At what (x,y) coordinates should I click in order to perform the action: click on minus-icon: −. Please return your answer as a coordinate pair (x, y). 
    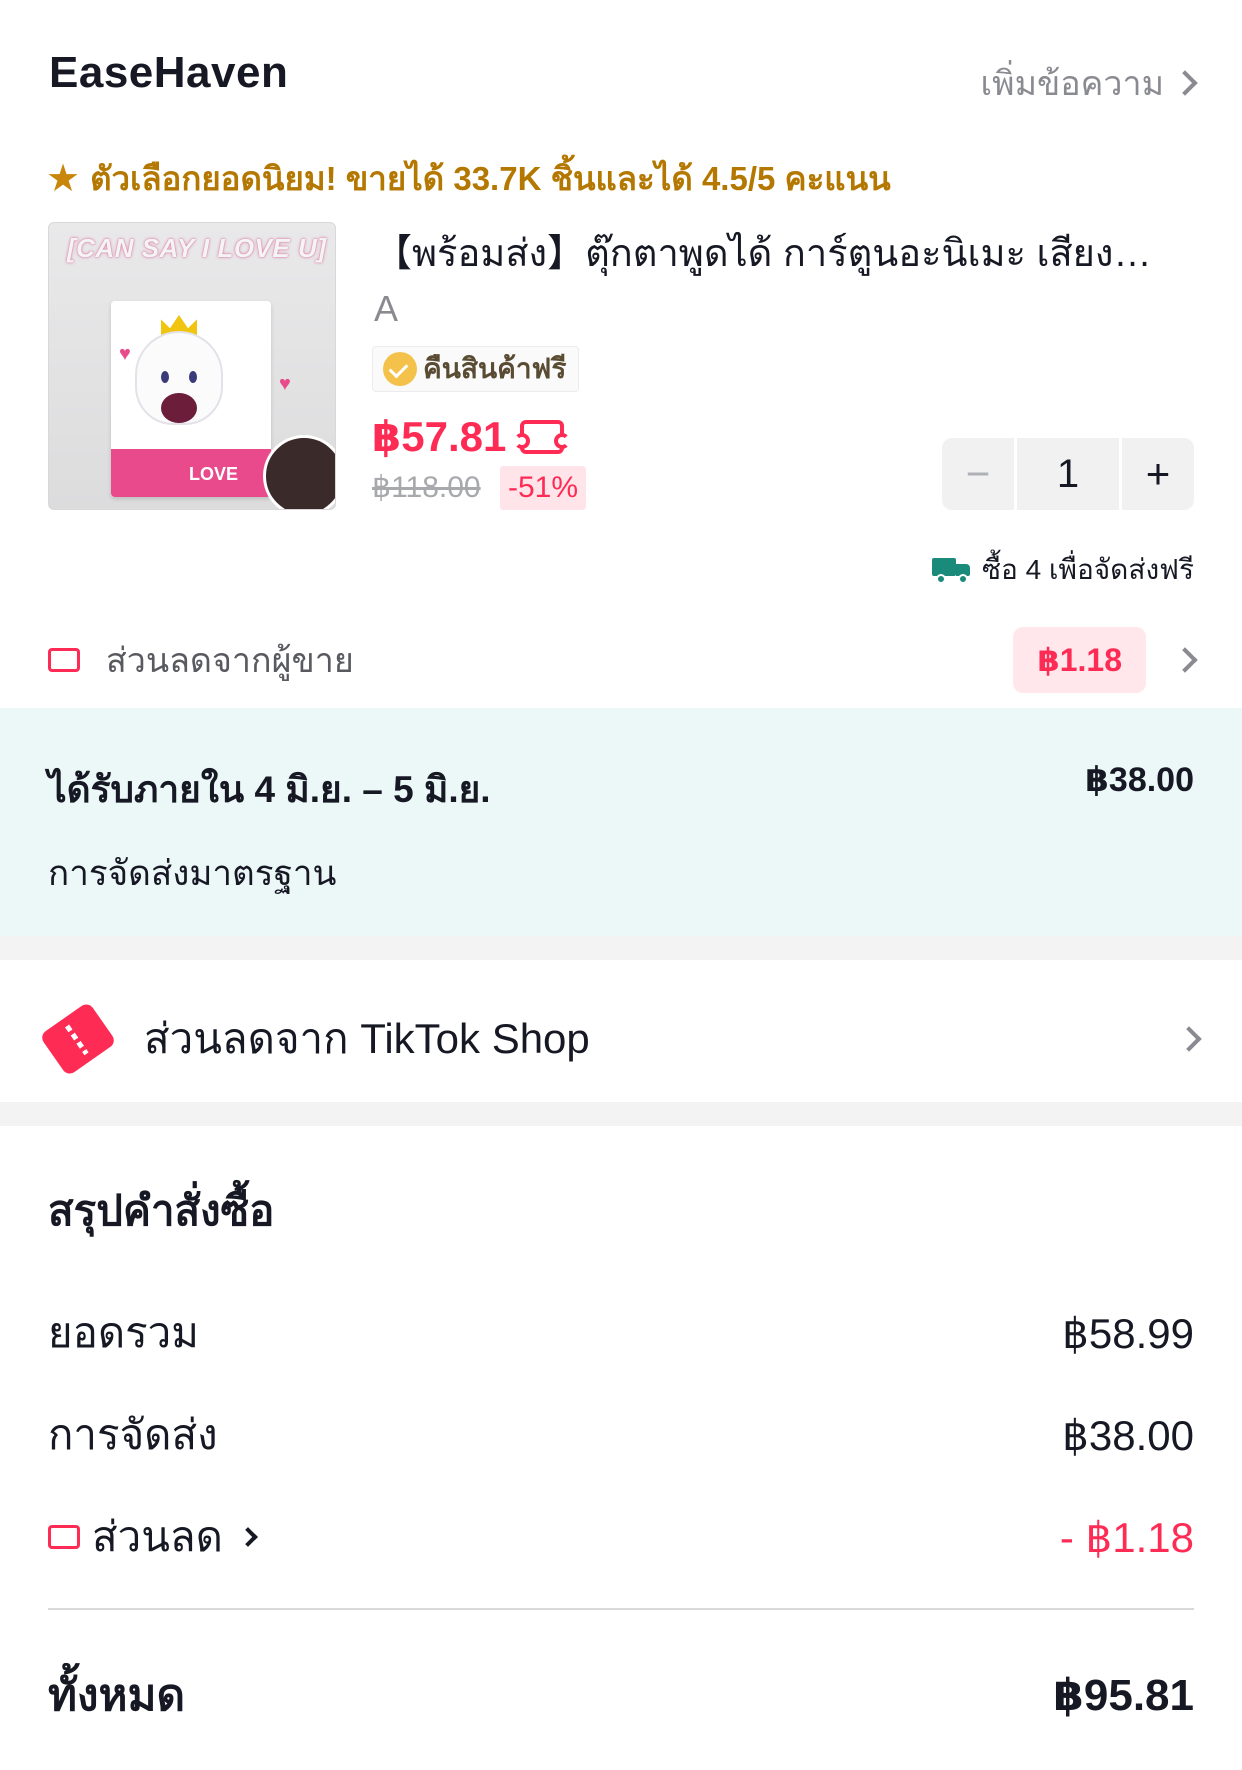
    Looking at the image, I should click on (978, 474).